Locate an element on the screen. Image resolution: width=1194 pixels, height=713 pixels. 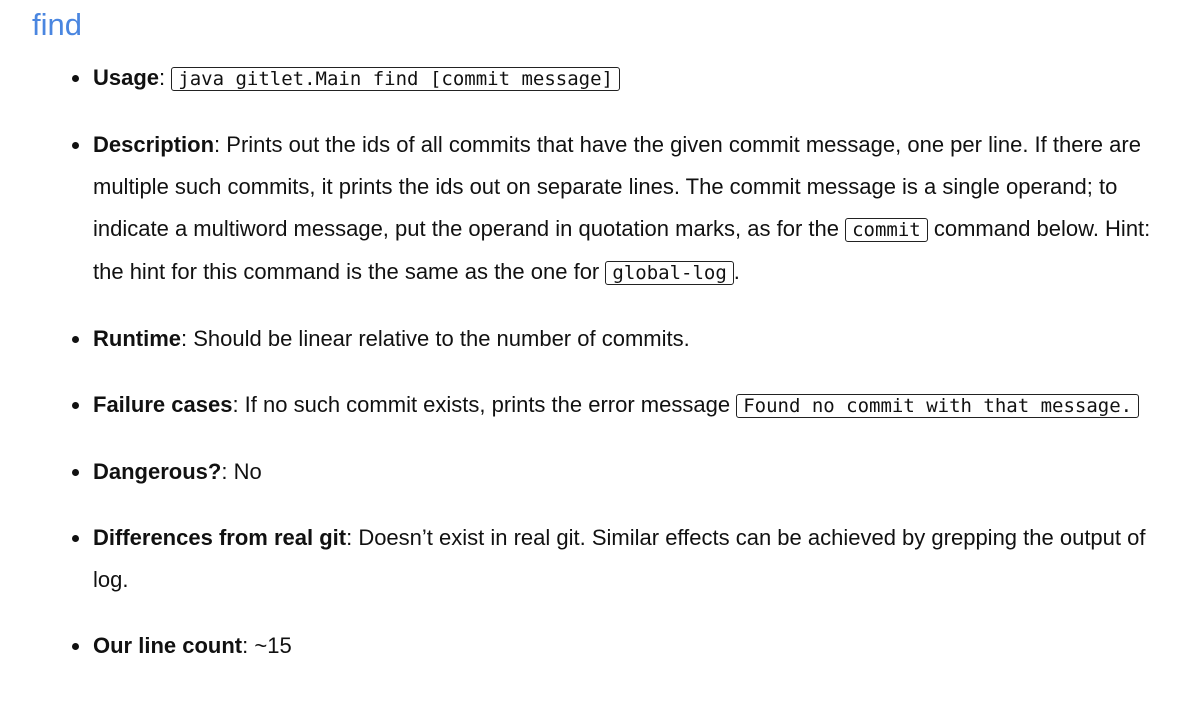
list-item-line-count: Our line count: ~15 is located at coordinates (612, 646).